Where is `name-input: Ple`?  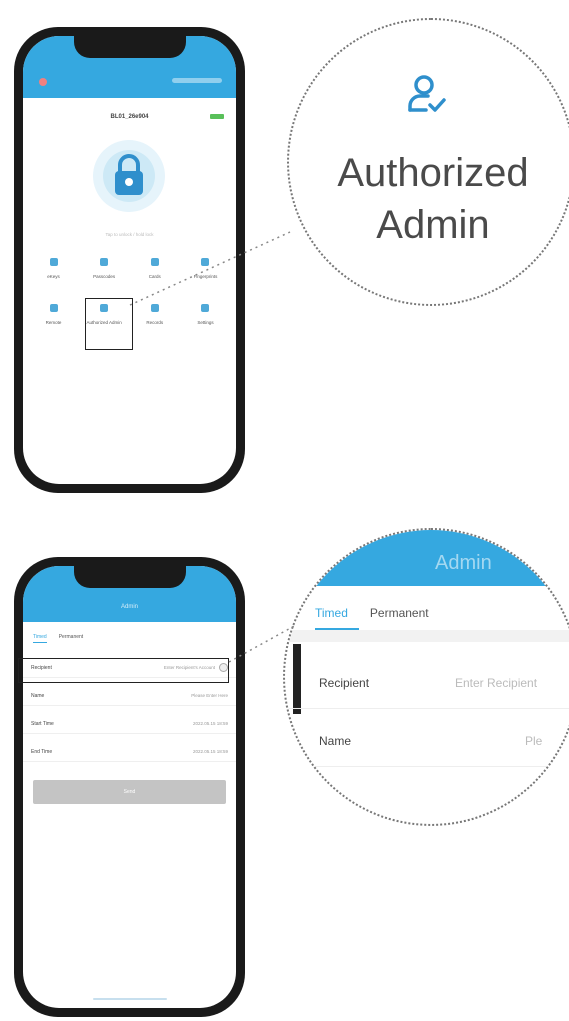
name-input: Ple is located at coordinates (533, 741).